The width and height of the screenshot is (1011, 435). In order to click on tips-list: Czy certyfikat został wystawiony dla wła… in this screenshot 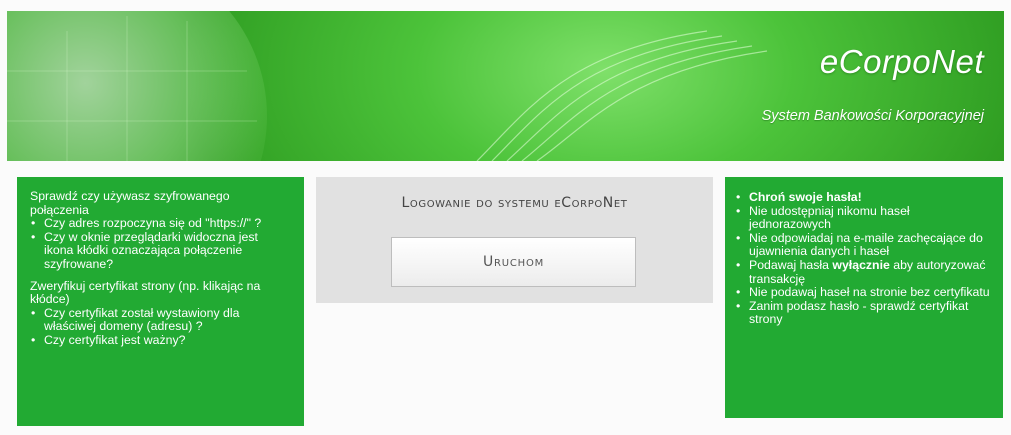, I will do `click(160, 327)`.